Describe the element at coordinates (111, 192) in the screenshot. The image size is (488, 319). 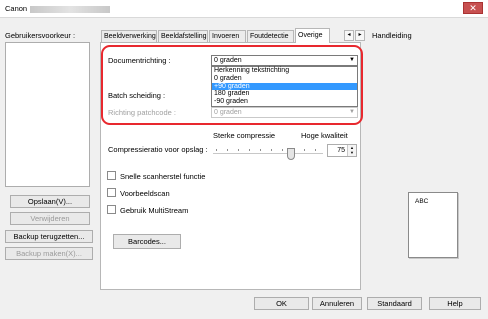
I see `preview-scan-checkbox` at that location.